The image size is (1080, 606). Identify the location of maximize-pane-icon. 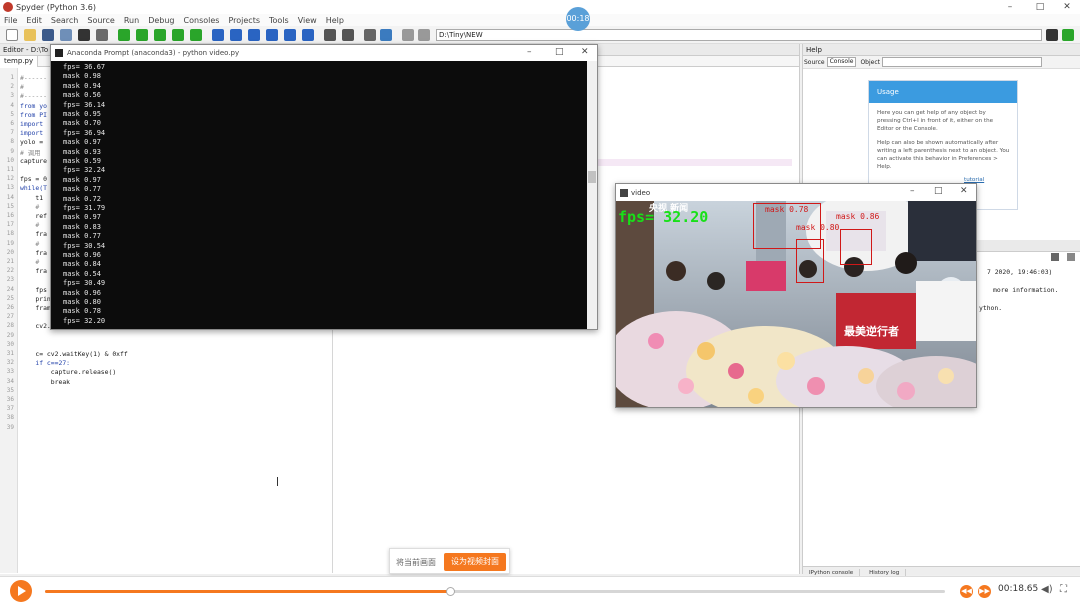
(330, 35).